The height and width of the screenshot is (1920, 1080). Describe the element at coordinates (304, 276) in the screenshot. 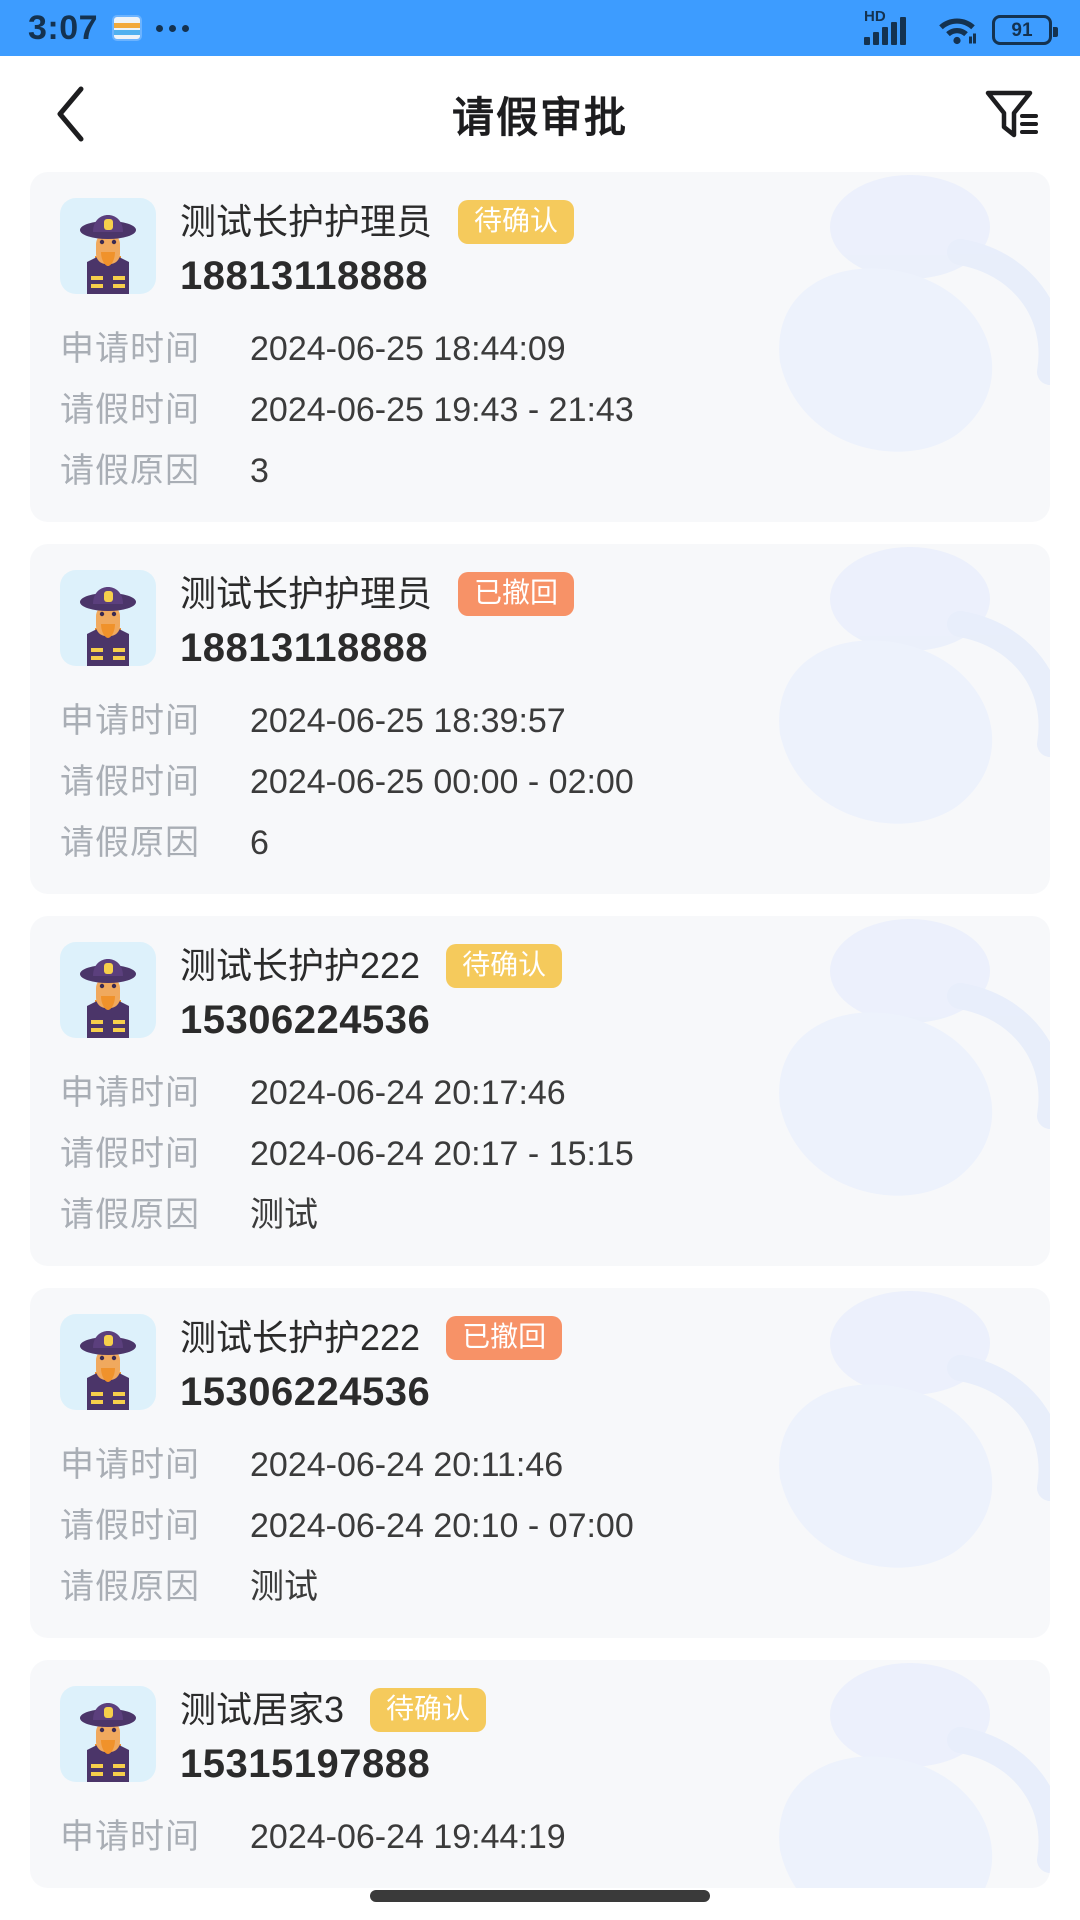

I see `phone-number: 18813118888` at that location.